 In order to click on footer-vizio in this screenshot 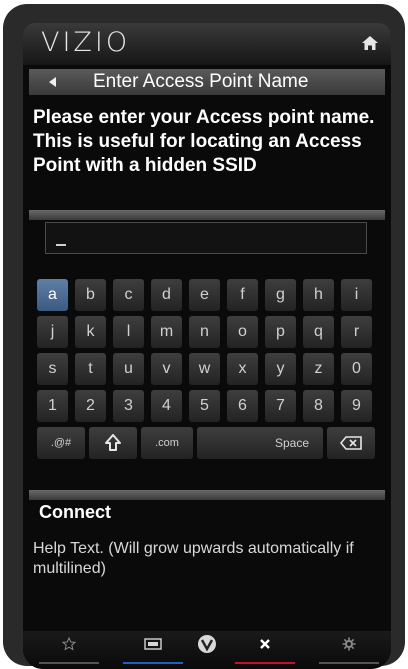, I will do `click(207, 650)`.